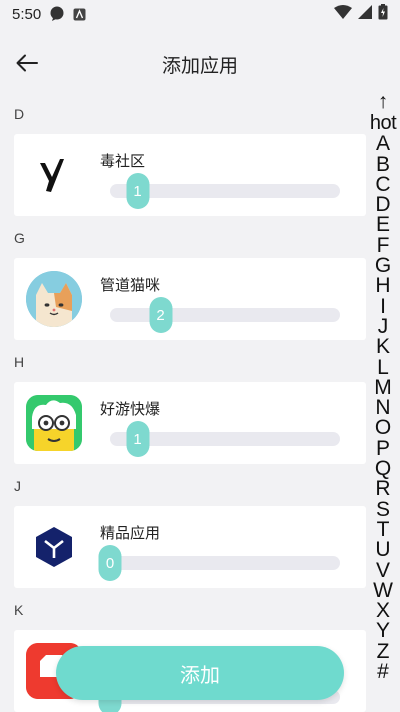 This screenshot has height=712, width=400. What do you see at coordinates (79, 14) in the screenshot?
I see `app-notification-icon` at bounding box center [79, 14].